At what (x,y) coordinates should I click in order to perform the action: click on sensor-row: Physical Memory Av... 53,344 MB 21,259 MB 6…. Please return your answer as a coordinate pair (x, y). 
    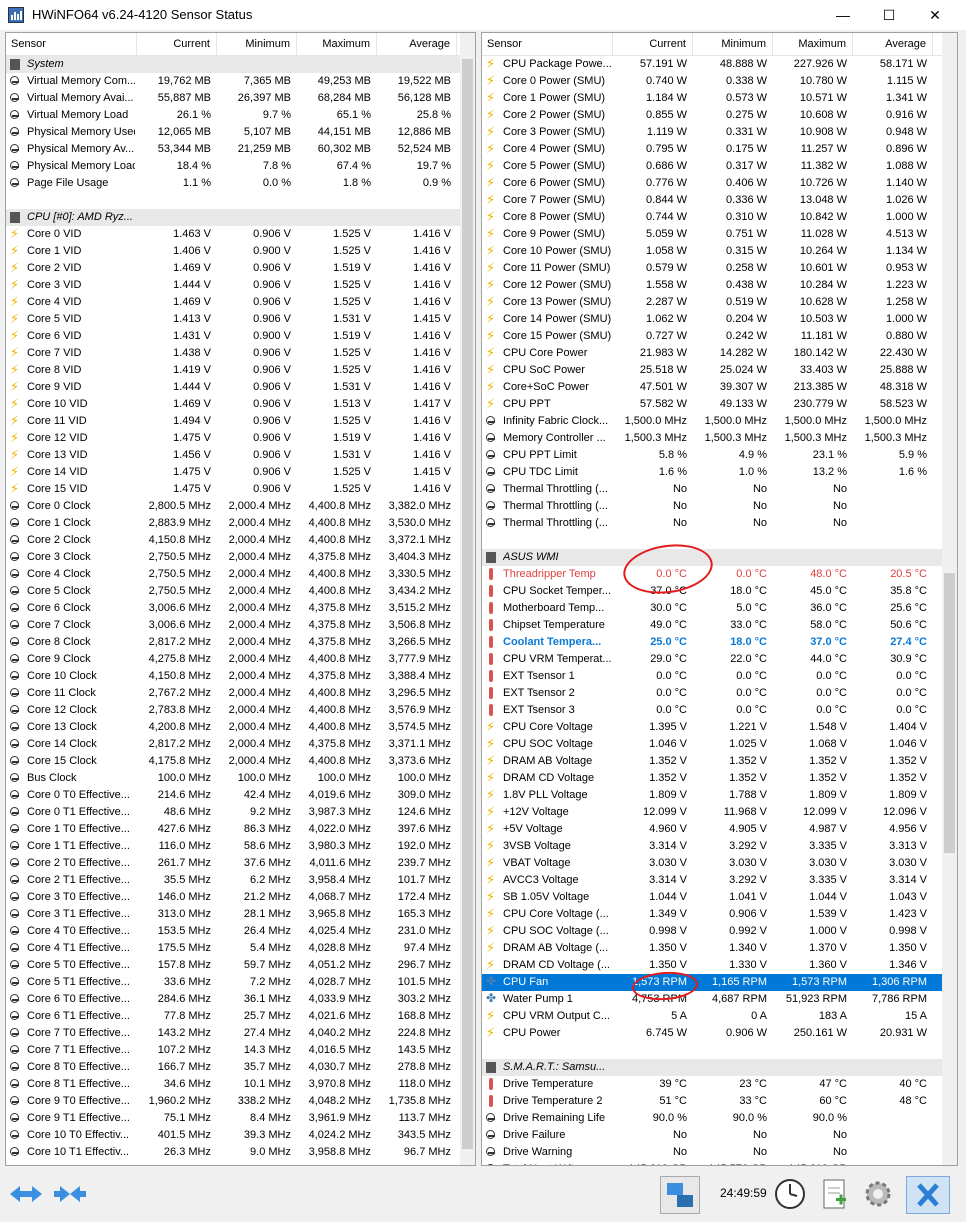
    Looking at the image, I should click on (240, 149).